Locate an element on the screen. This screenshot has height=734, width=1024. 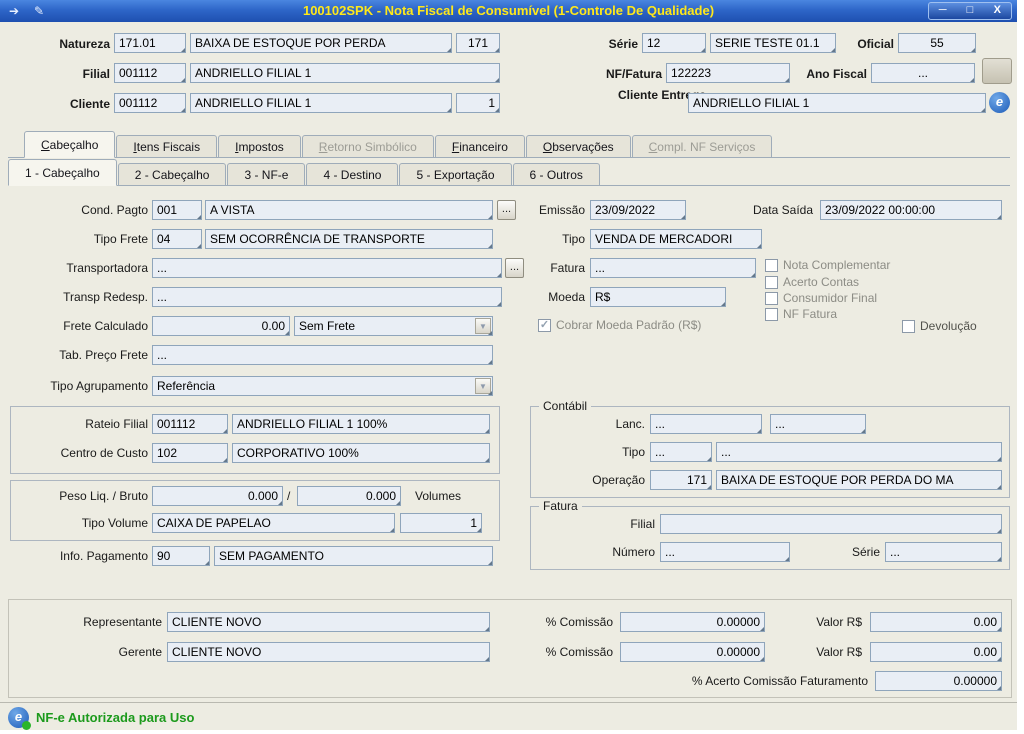
frete-calculado-field: 0.00 is located at coordinates (221, 326).